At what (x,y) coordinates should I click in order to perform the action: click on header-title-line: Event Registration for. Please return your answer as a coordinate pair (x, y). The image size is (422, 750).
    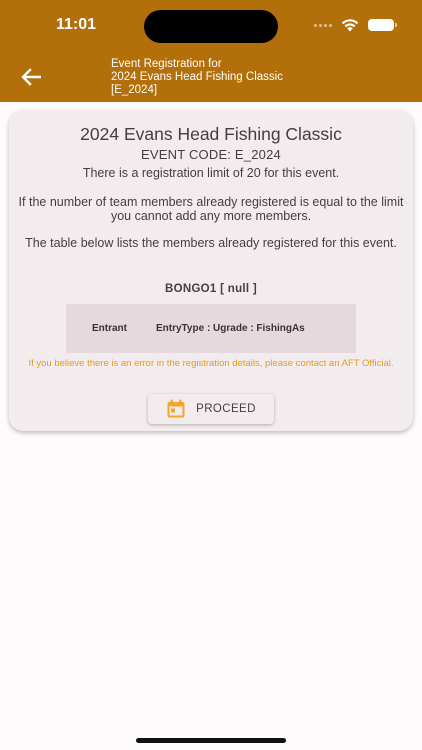
    Looking at the image, I should click on (166, 64).